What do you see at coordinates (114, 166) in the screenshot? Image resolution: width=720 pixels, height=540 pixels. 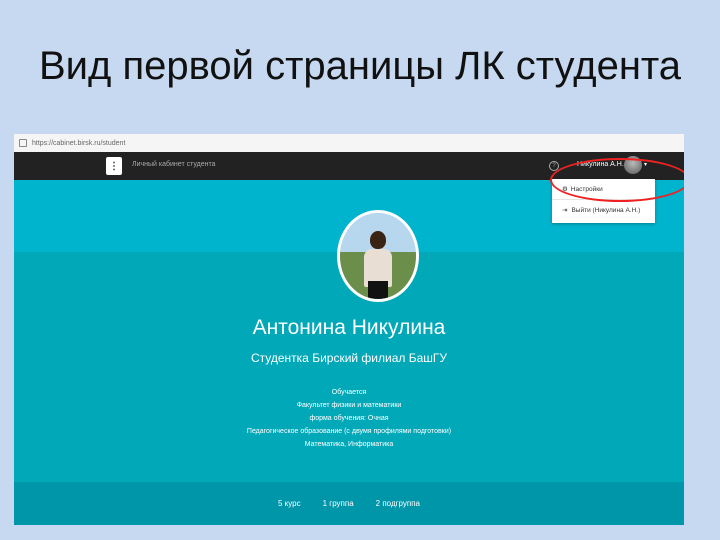 I see `menu-button: ⋮` at bounding box center [114, 166].